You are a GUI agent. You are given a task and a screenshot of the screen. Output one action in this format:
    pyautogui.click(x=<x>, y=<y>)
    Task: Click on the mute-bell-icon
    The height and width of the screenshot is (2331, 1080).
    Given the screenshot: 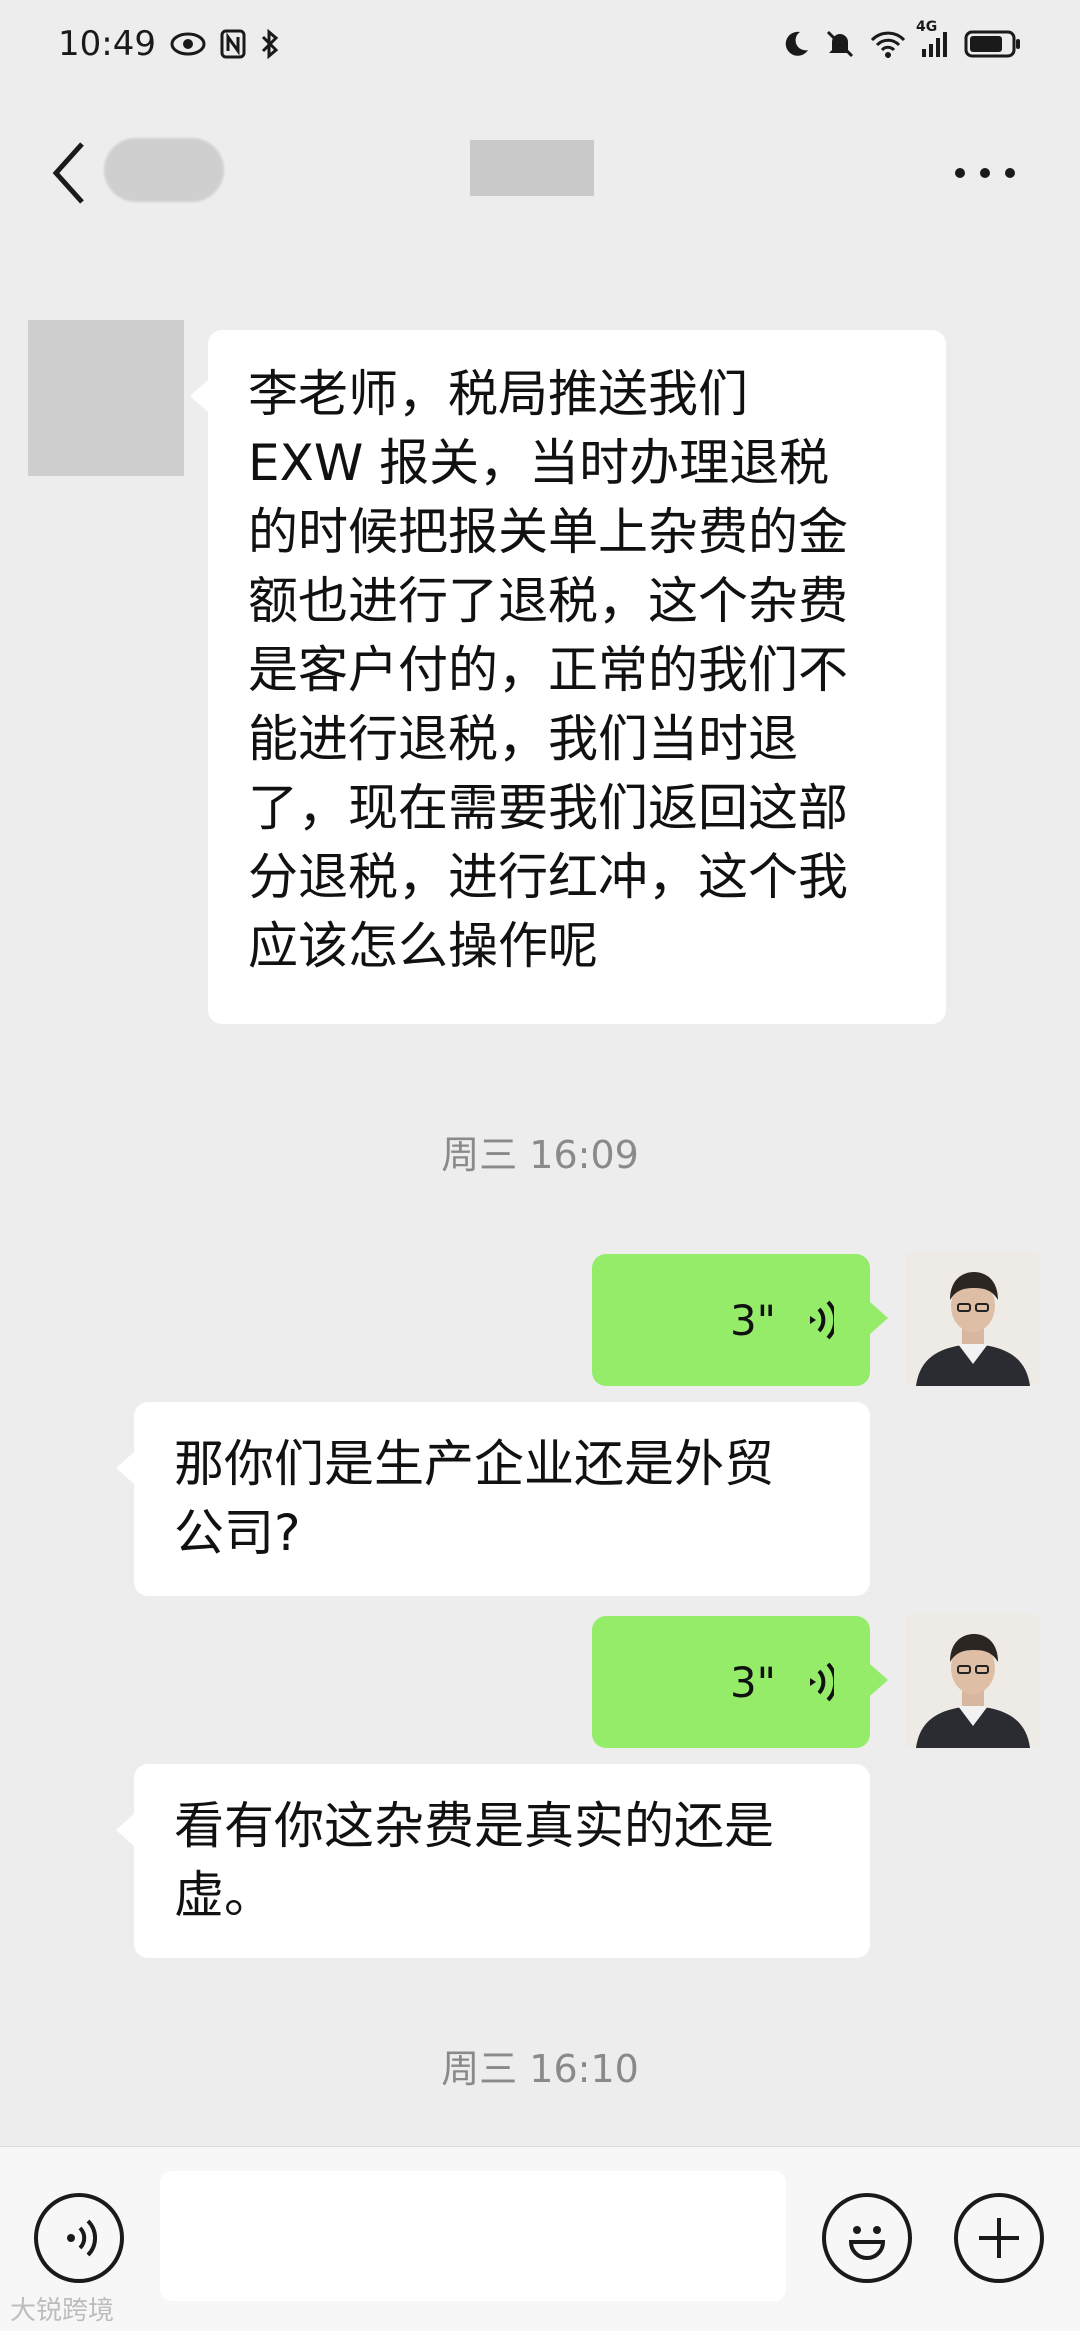 What is the action you would take?
    pyautogui.click(x=840, y=44)
    